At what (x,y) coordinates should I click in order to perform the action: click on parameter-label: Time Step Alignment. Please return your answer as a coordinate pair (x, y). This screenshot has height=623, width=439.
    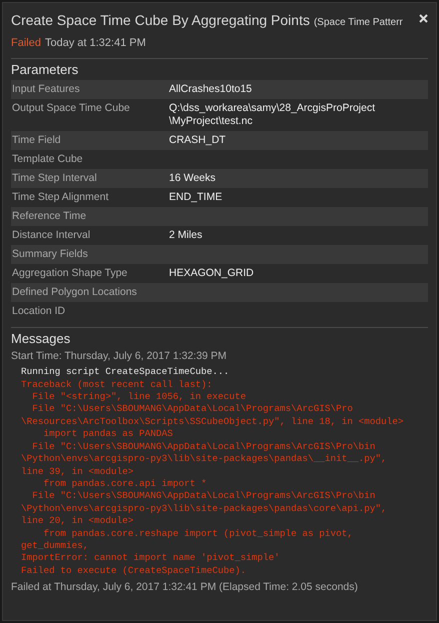
    Looking at the image, I should click on (60, 197).